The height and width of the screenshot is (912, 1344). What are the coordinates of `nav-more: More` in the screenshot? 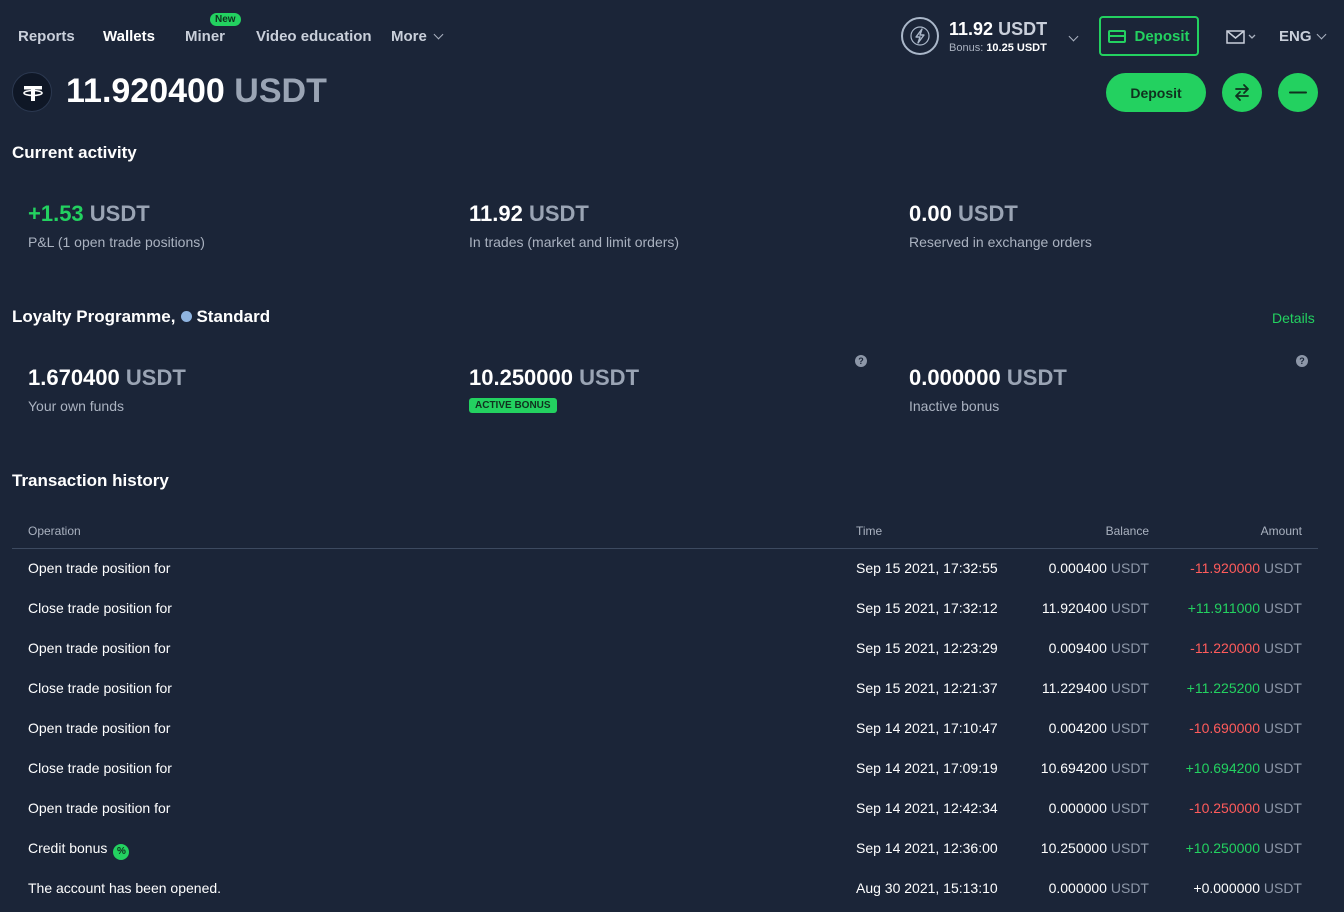 It's located at (417, 36).